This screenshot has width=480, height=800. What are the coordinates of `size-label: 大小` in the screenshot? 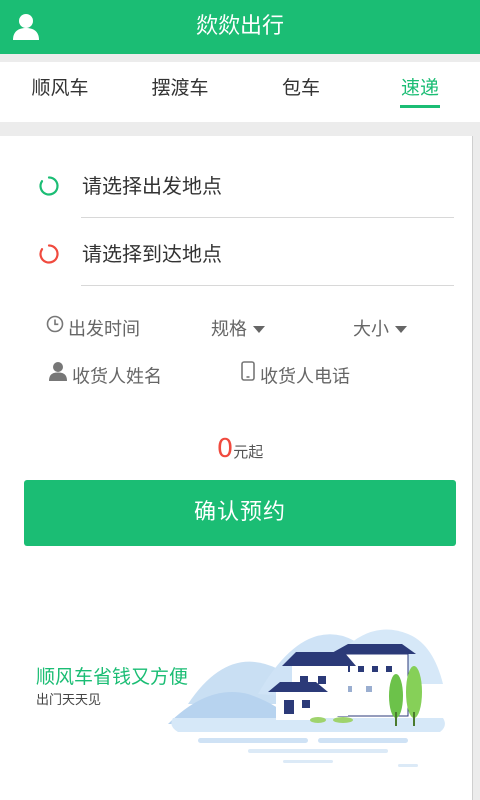 It's located at (371, 329).